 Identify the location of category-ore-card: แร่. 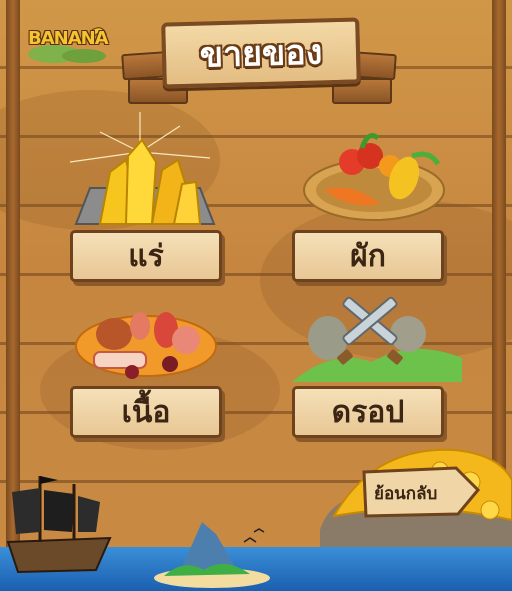
(155, 197).